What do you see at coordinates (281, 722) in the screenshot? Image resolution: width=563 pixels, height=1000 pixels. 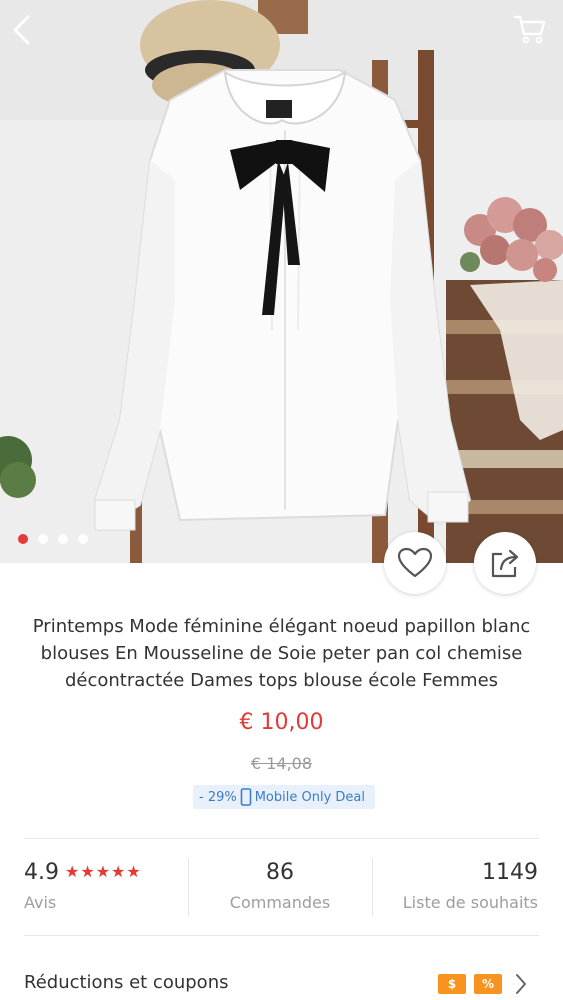 I see `product-price: € 10,00` at bounding box center [281, 722].